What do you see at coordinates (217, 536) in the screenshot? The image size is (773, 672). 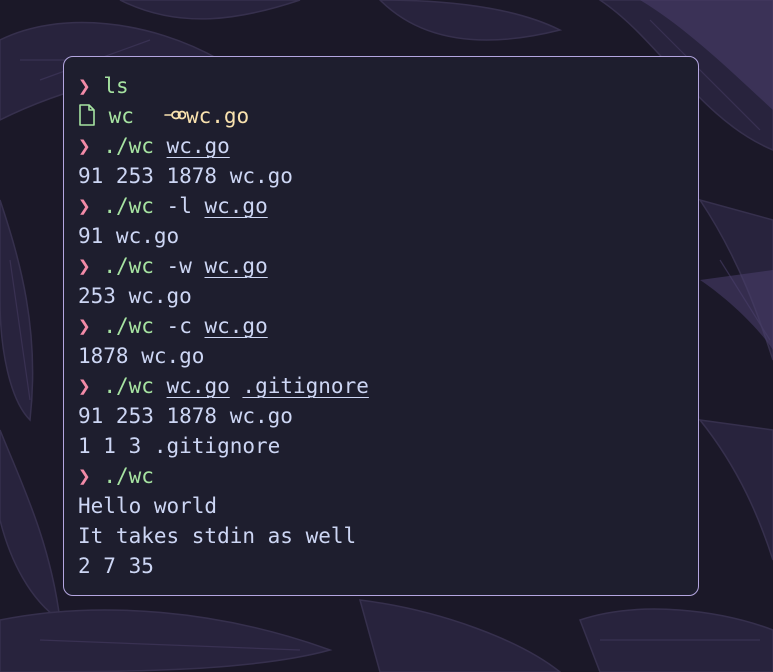 I see `output-text: It takes stdin as well` at bounding box center [217, 536].